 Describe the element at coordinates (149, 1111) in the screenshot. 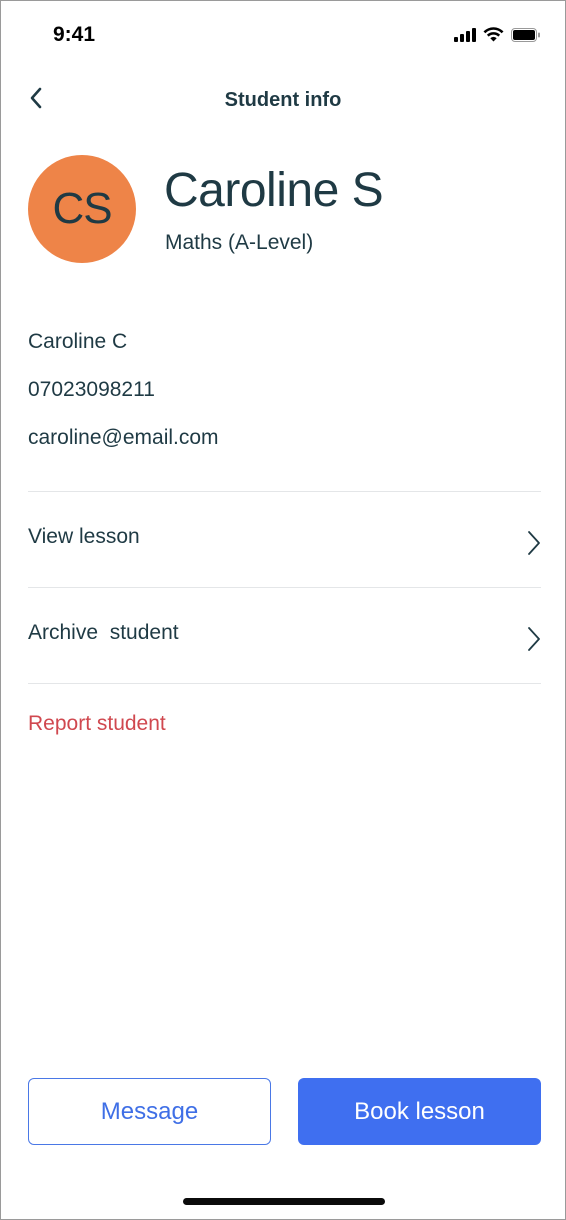

I see `message-button: Message` at that location.